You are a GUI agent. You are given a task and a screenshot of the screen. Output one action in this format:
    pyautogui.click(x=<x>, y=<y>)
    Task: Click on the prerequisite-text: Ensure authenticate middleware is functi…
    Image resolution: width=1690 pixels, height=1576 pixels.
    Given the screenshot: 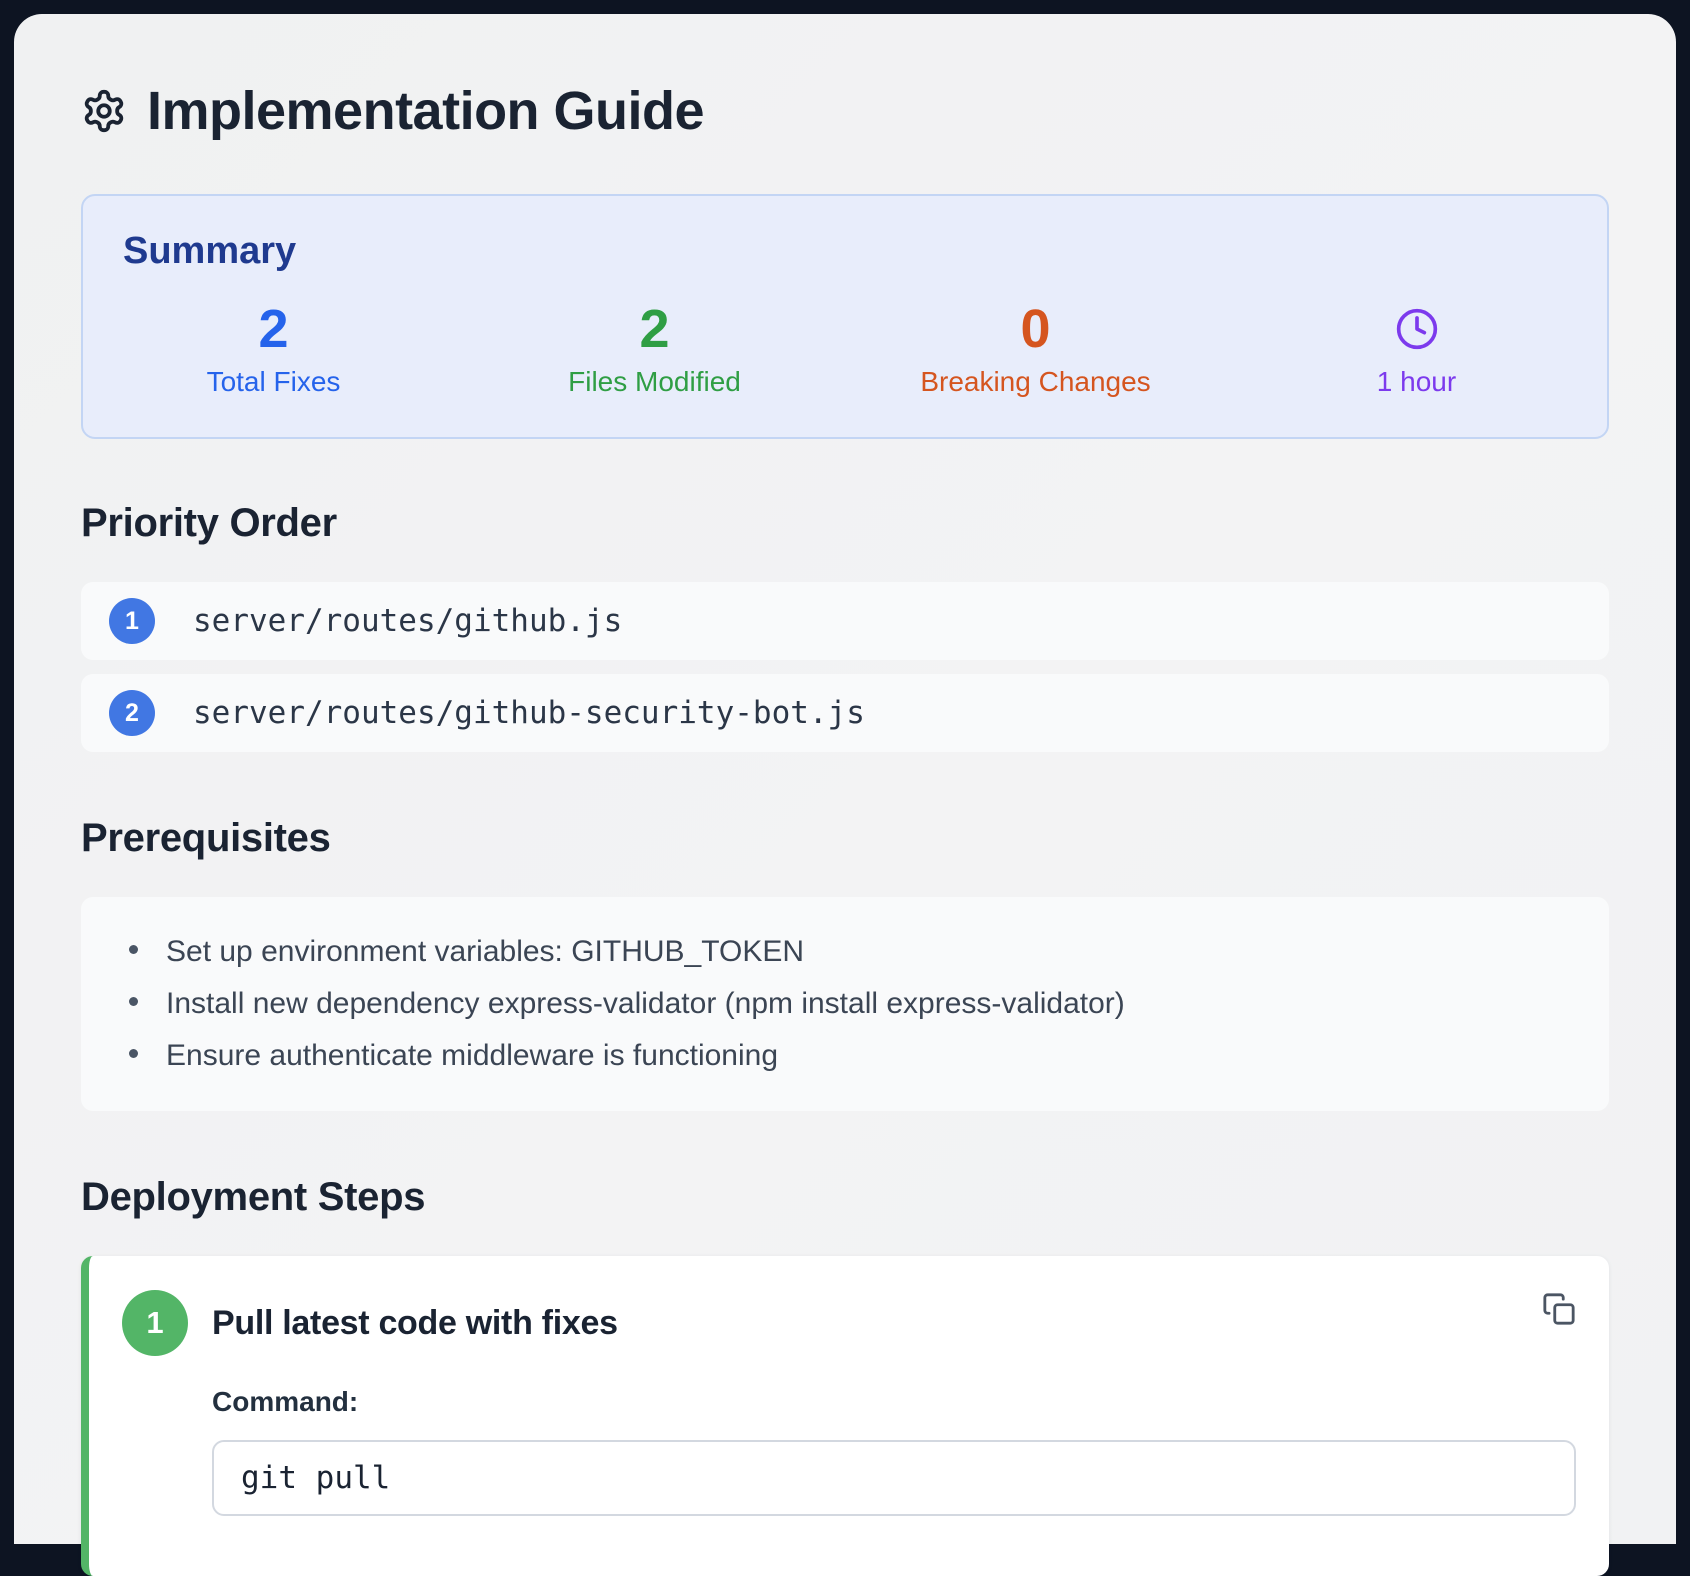 What is the action you would take?
    pyautogui.click(x=472, y=1055)
    